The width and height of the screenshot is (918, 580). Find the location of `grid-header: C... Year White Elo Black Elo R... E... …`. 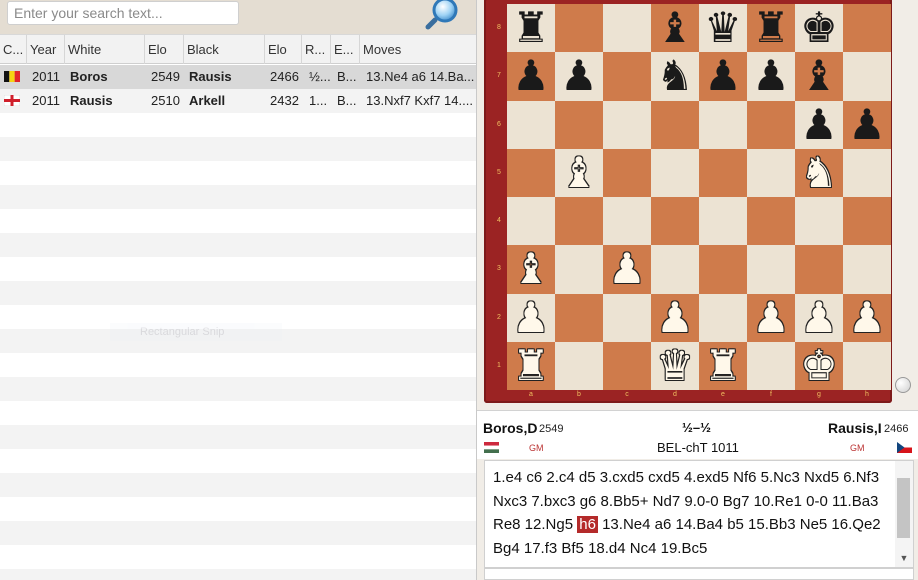

grid-header: C... Year White Elo Black Elo R... E... … is located at coordinates (238, 49).